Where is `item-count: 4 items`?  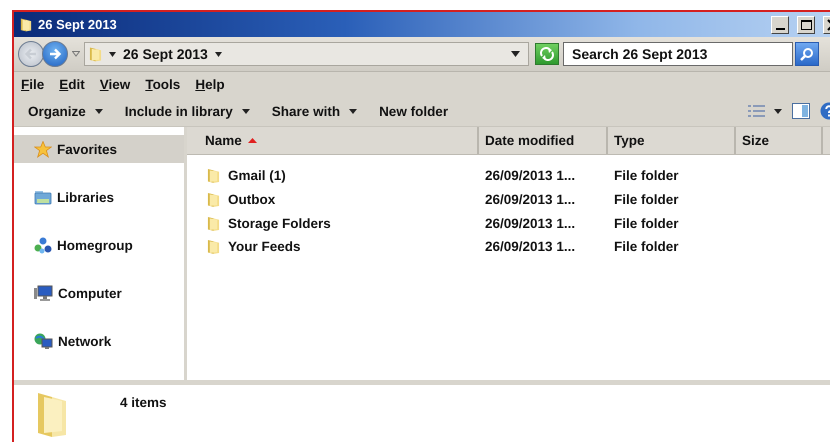 item-count: 4 items is located at coordinates (143, 402).